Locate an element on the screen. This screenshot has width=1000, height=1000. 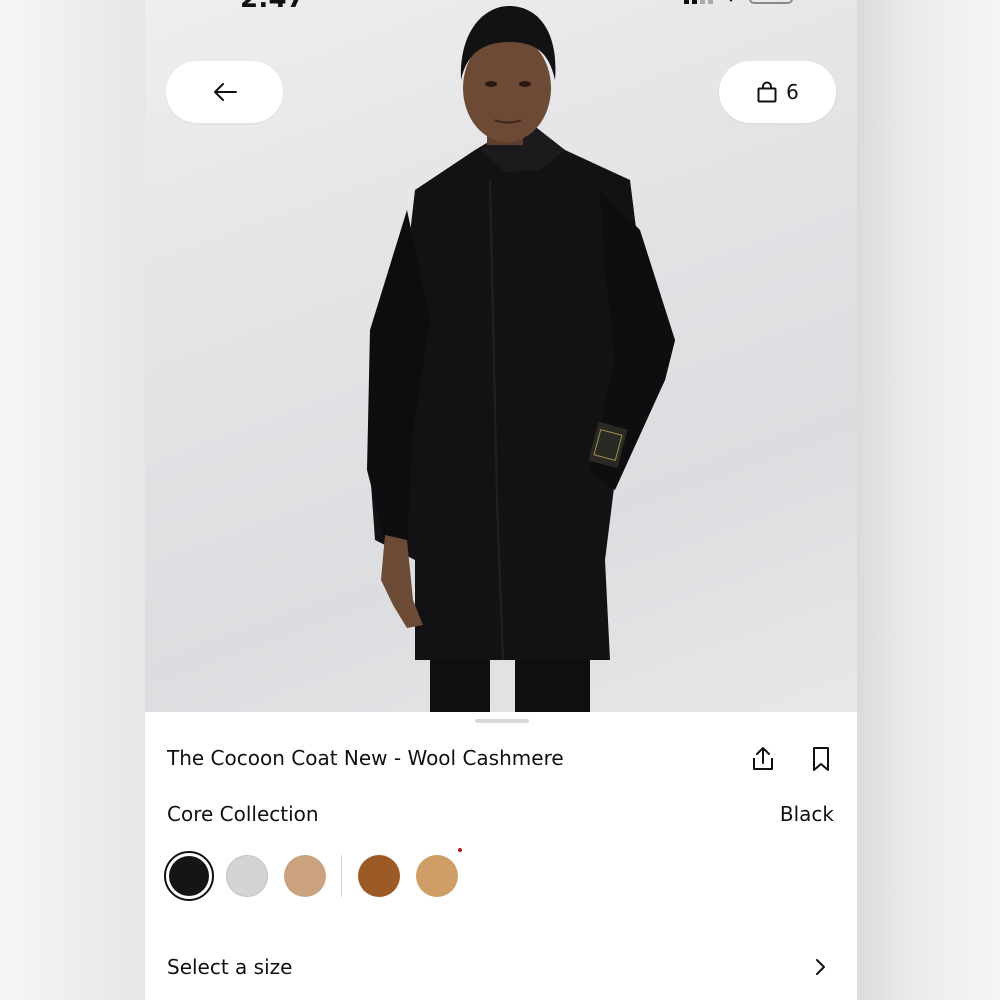
back-button is located at coordinates (224, 92).